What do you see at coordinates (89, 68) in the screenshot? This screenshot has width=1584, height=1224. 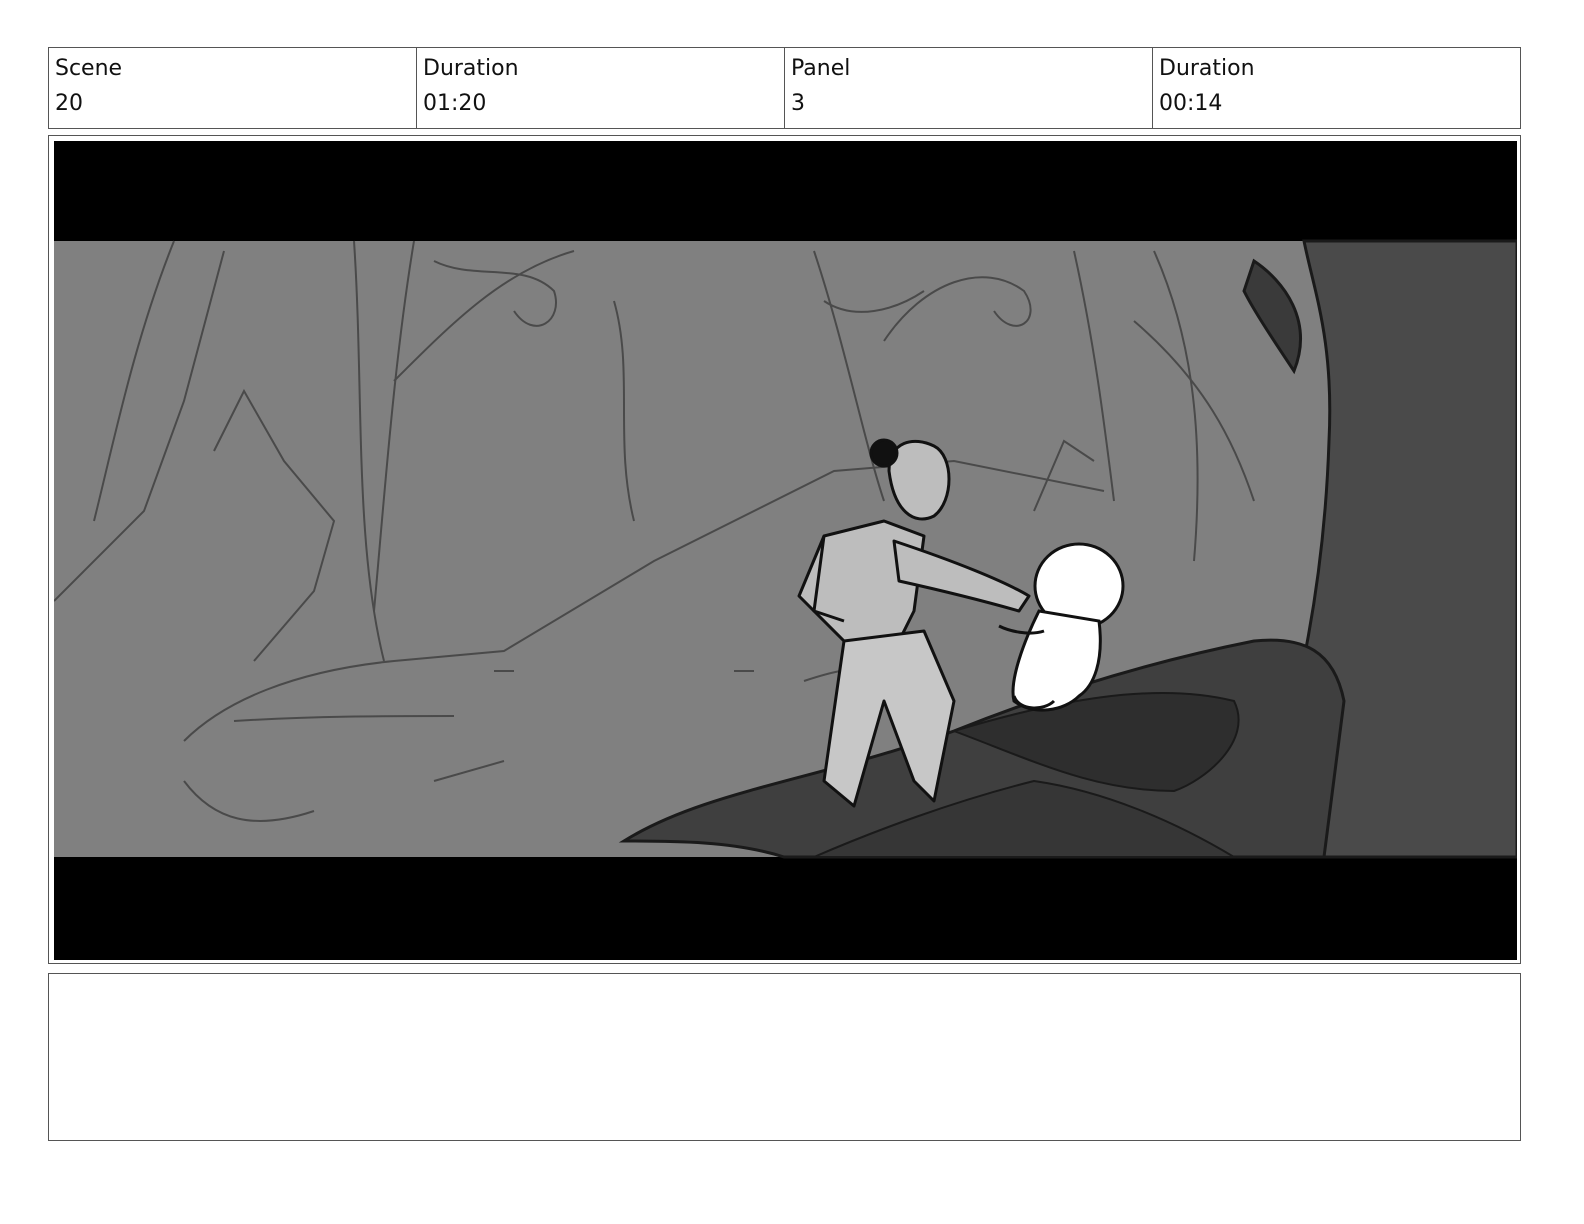 I see `scene-label: Scene` at bounding box center [89, 68].